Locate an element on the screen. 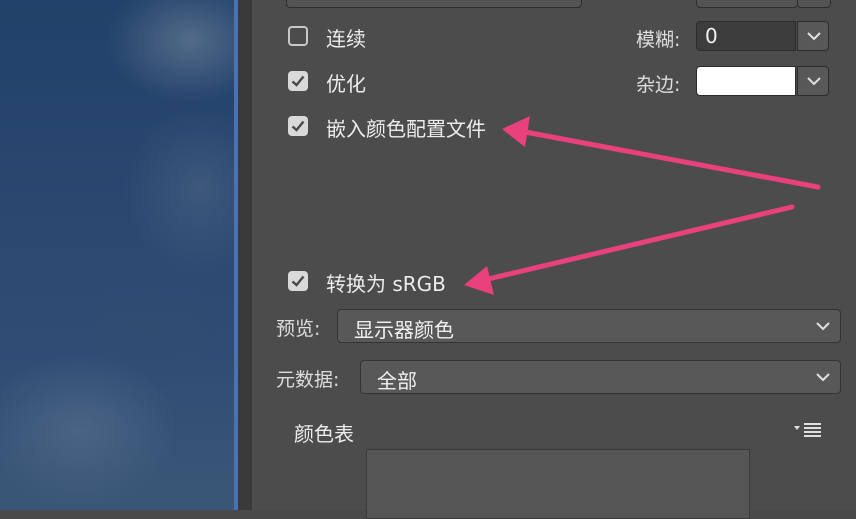 The image size is (856, 519). annotation-arrows is located at coordinates (642, 205).